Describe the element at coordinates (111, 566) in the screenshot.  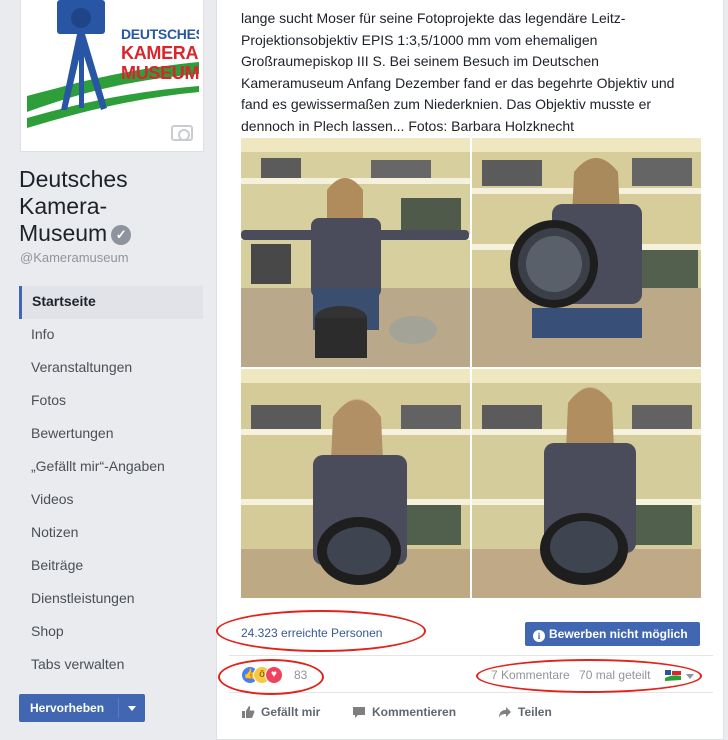
I see `sidebar-item-beitraege: Beiträge` at that location.